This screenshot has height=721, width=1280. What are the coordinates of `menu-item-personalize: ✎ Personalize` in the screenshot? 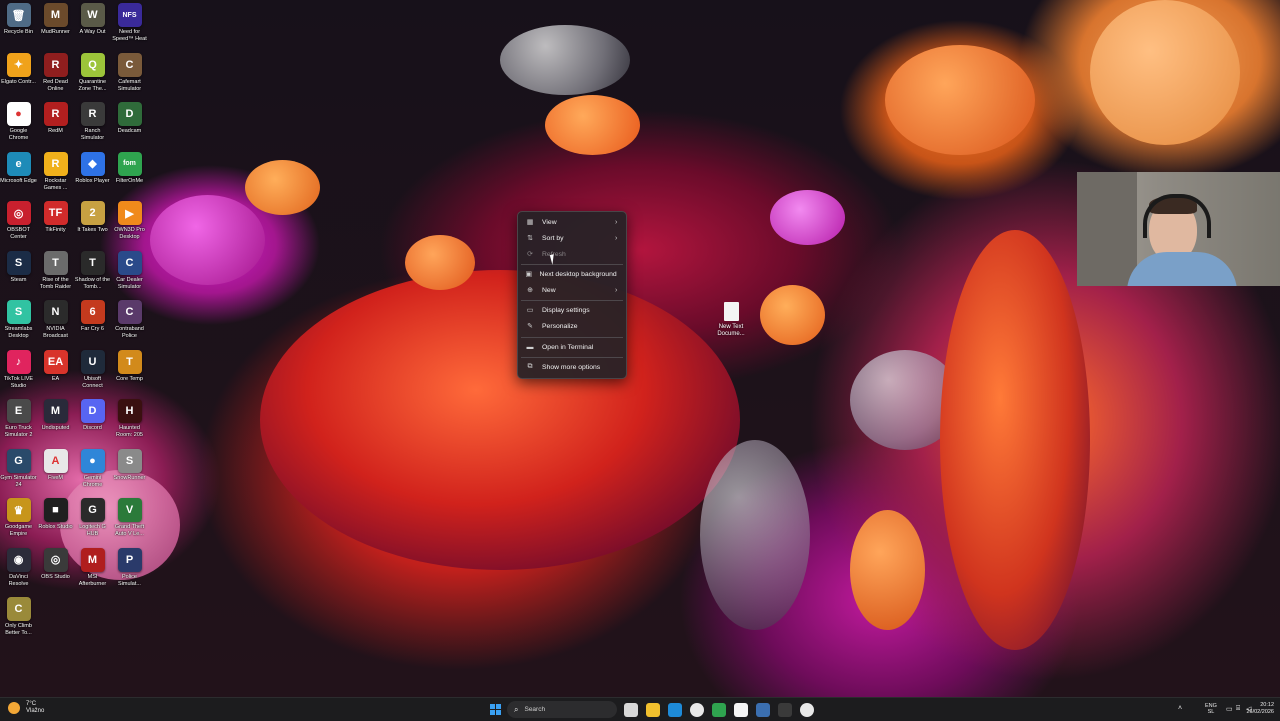 It's located at (572, 326).